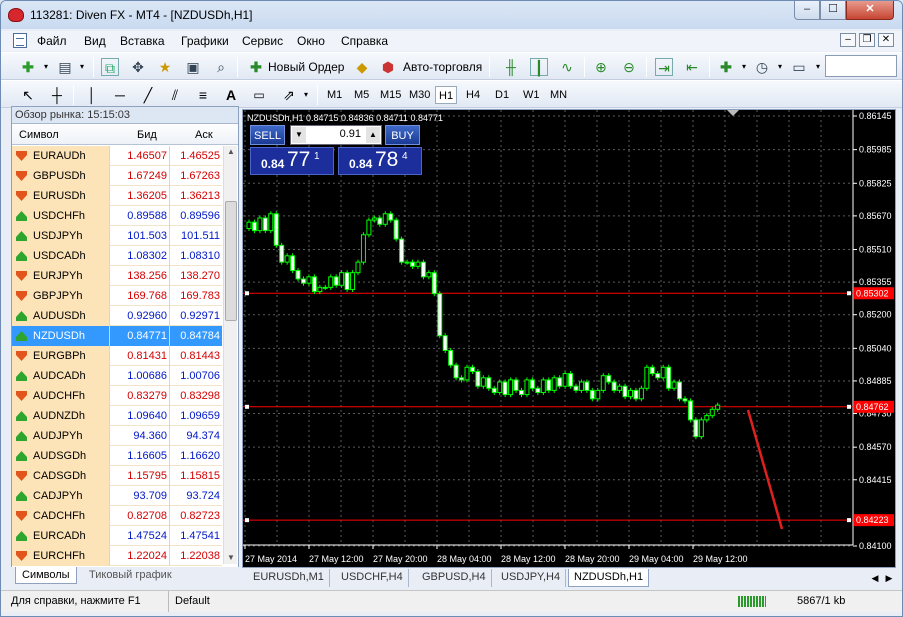 The height and width of the screenshot is (617, 903). Describe the element at coordinates (193, 67) in the screenshot. I see `terminal-icon: ▣` at that location.